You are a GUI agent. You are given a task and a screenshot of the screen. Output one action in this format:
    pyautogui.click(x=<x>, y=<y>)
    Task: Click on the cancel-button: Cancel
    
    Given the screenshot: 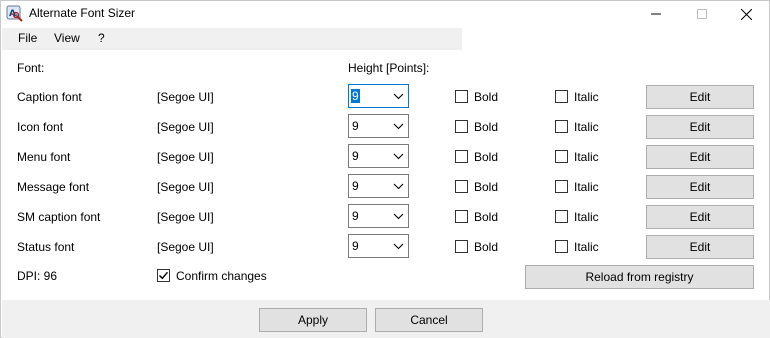 What is the action you would take?
    pyautogui.click(x=429, y=320)
    